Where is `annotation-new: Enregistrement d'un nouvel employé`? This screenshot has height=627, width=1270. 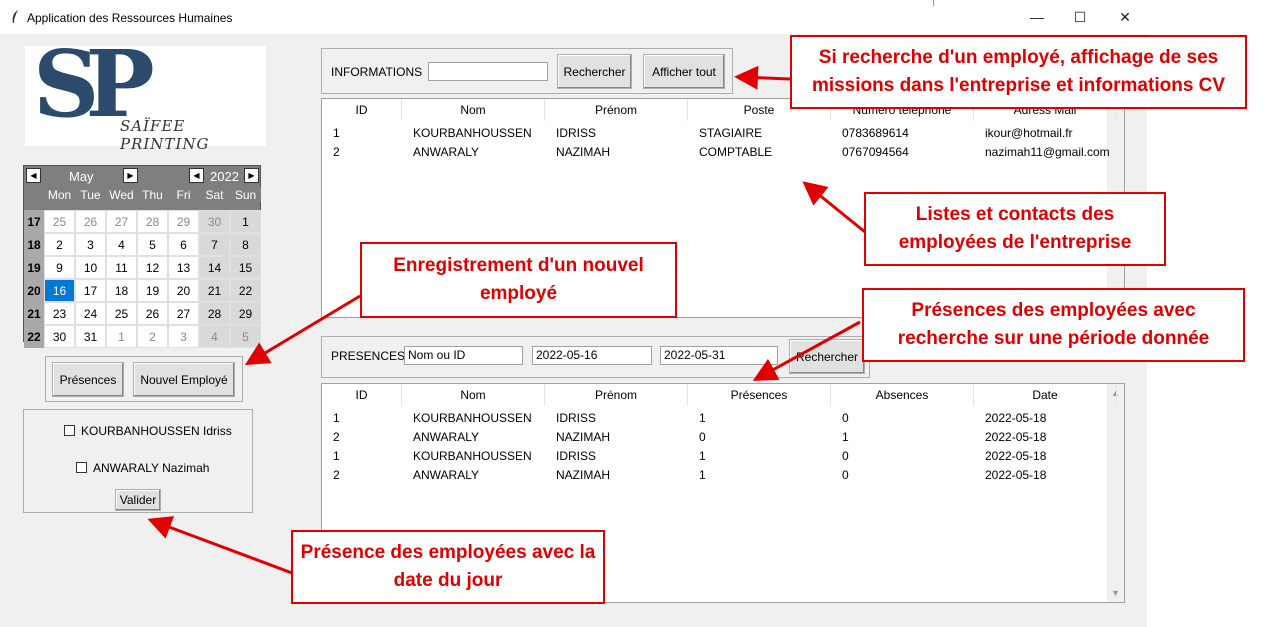 annotation-new: Enregistrement d'un nouvel employé is located at coordinates (518, 280).